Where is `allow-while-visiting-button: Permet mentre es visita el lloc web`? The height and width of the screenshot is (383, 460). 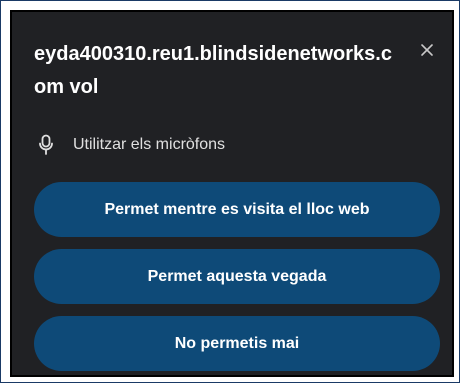 allow-while-visiting-button: Permet mentre es visita el lloc web is located at coordinates (237, 209).